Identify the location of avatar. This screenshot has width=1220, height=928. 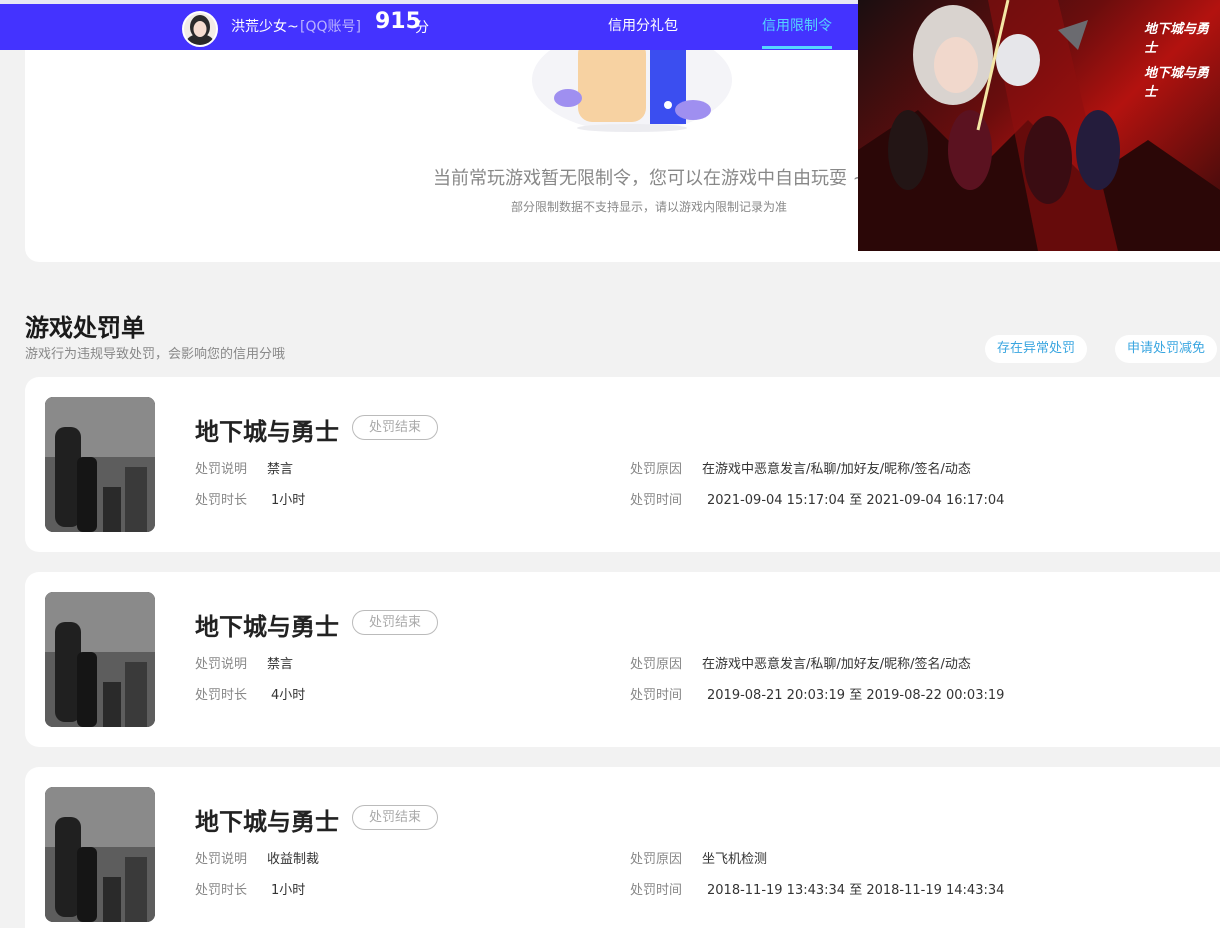
(200, 29).